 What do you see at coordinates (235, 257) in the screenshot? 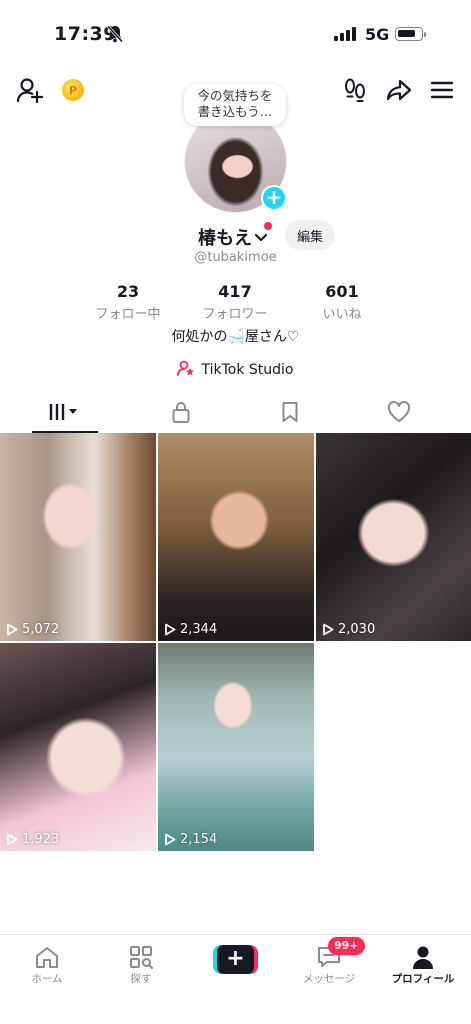
I see `profile-handle: @tubakimoe` at bounding box center [235, 257].